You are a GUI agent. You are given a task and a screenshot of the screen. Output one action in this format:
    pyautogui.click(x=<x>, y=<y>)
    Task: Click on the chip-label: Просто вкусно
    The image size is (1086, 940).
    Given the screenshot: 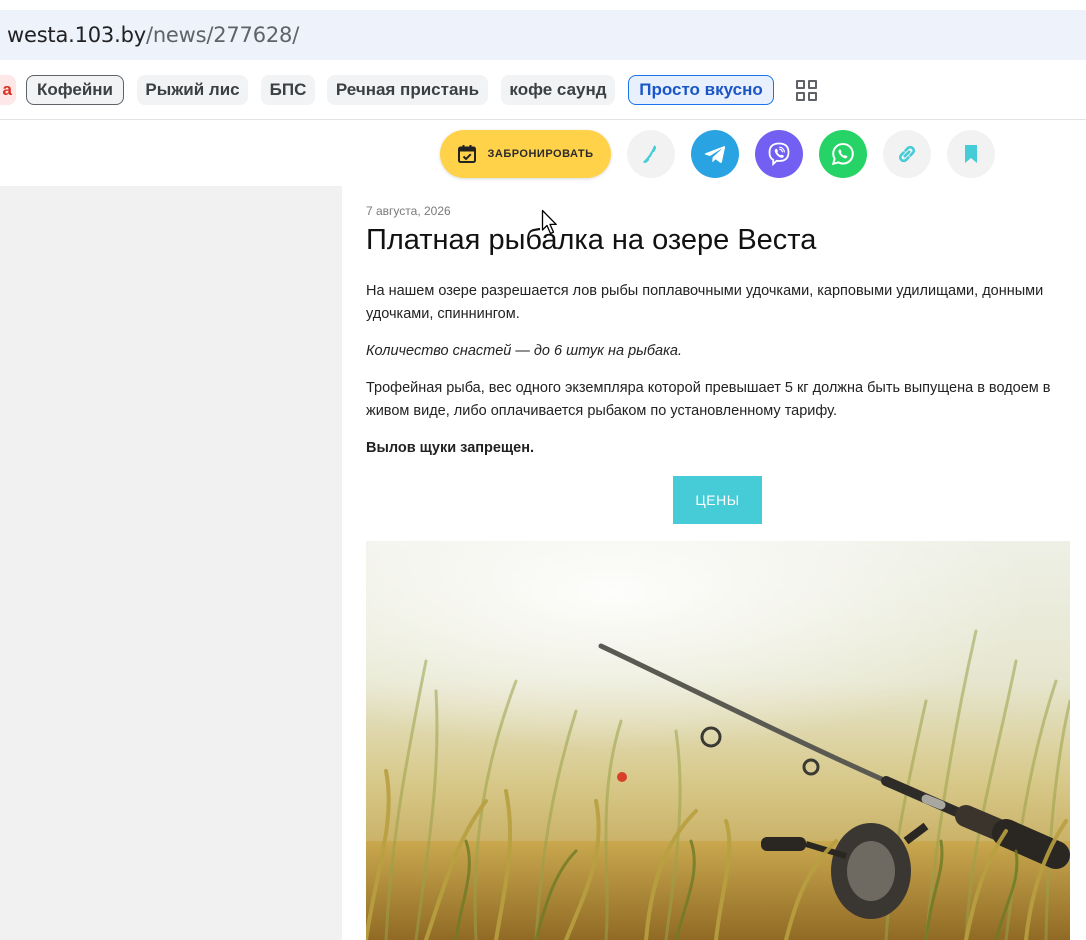 What is the action you would take?
    pyautogui.click(x=701, y=89)
    